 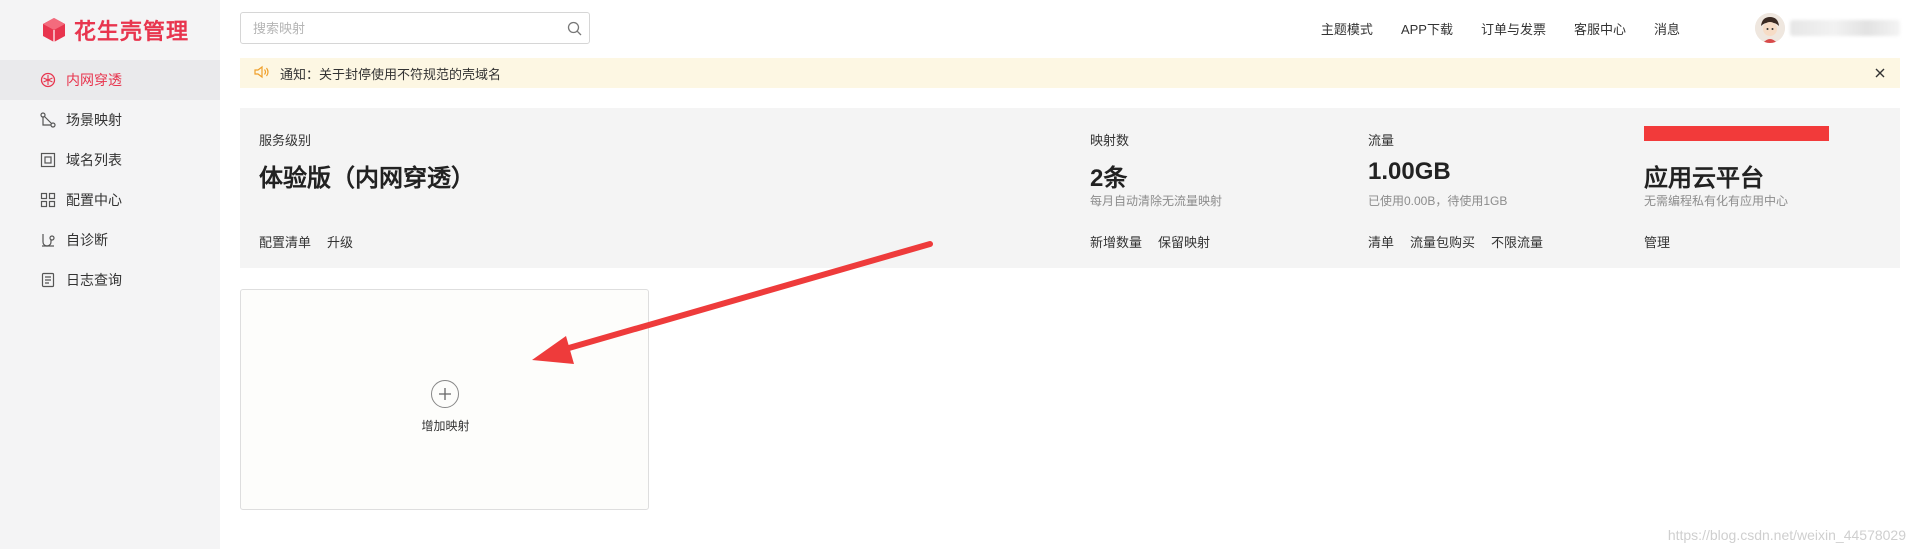 I want to click on app-download-link: APP下载, so click(x=1427, y=28).